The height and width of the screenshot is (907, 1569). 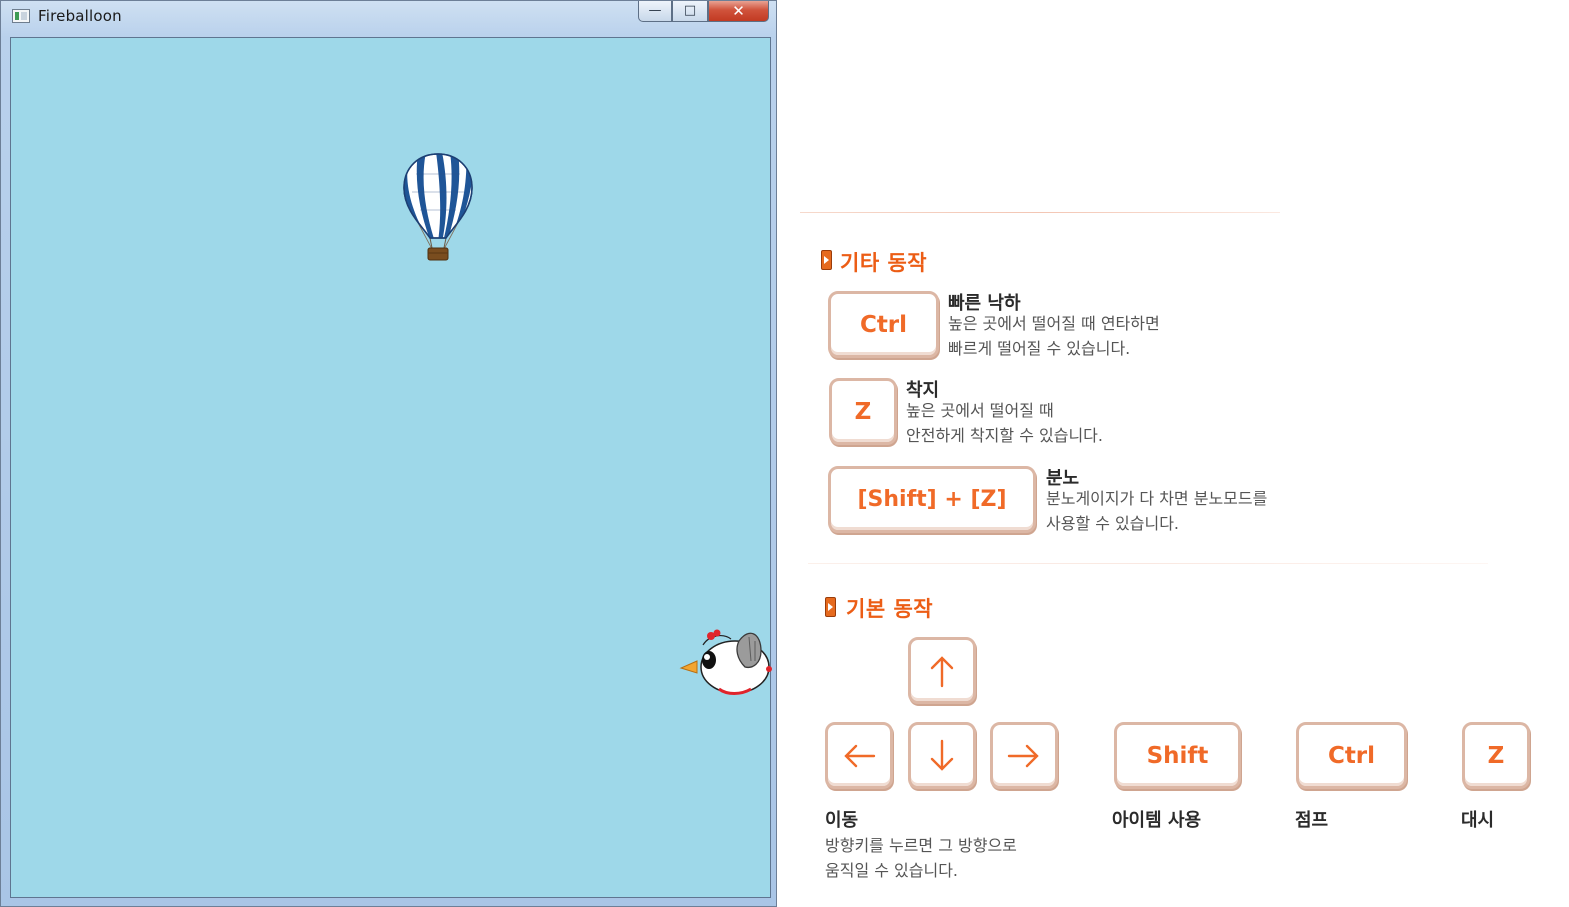 I want to click on app-icon, so click(x=21, y=16).